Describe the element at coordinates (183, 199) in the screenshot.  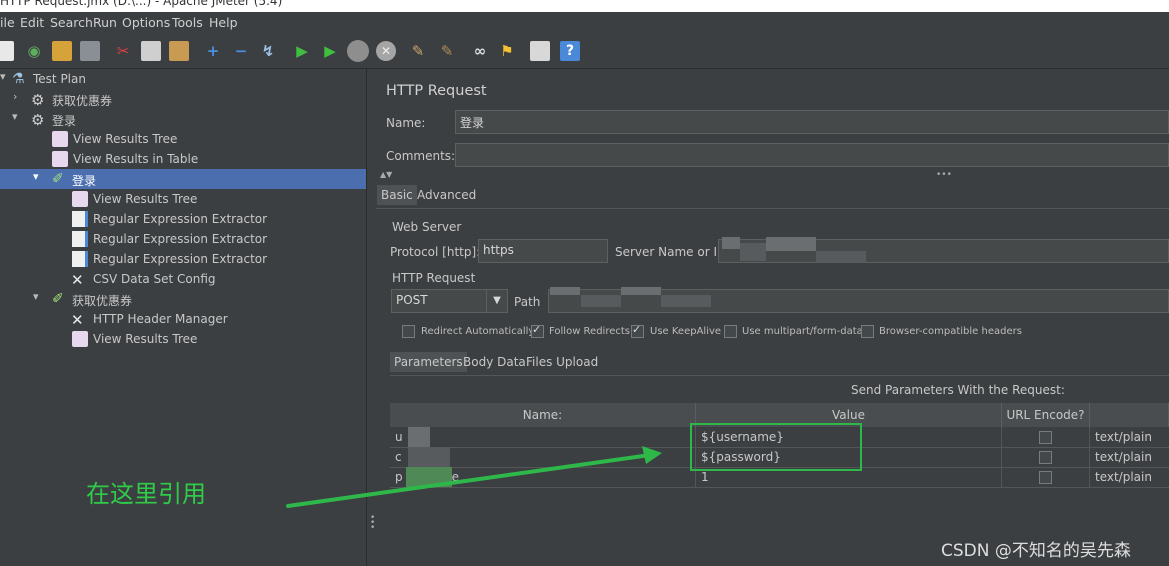
I see `tree-node-view-results-tree-2: View Results Tree` at that location.